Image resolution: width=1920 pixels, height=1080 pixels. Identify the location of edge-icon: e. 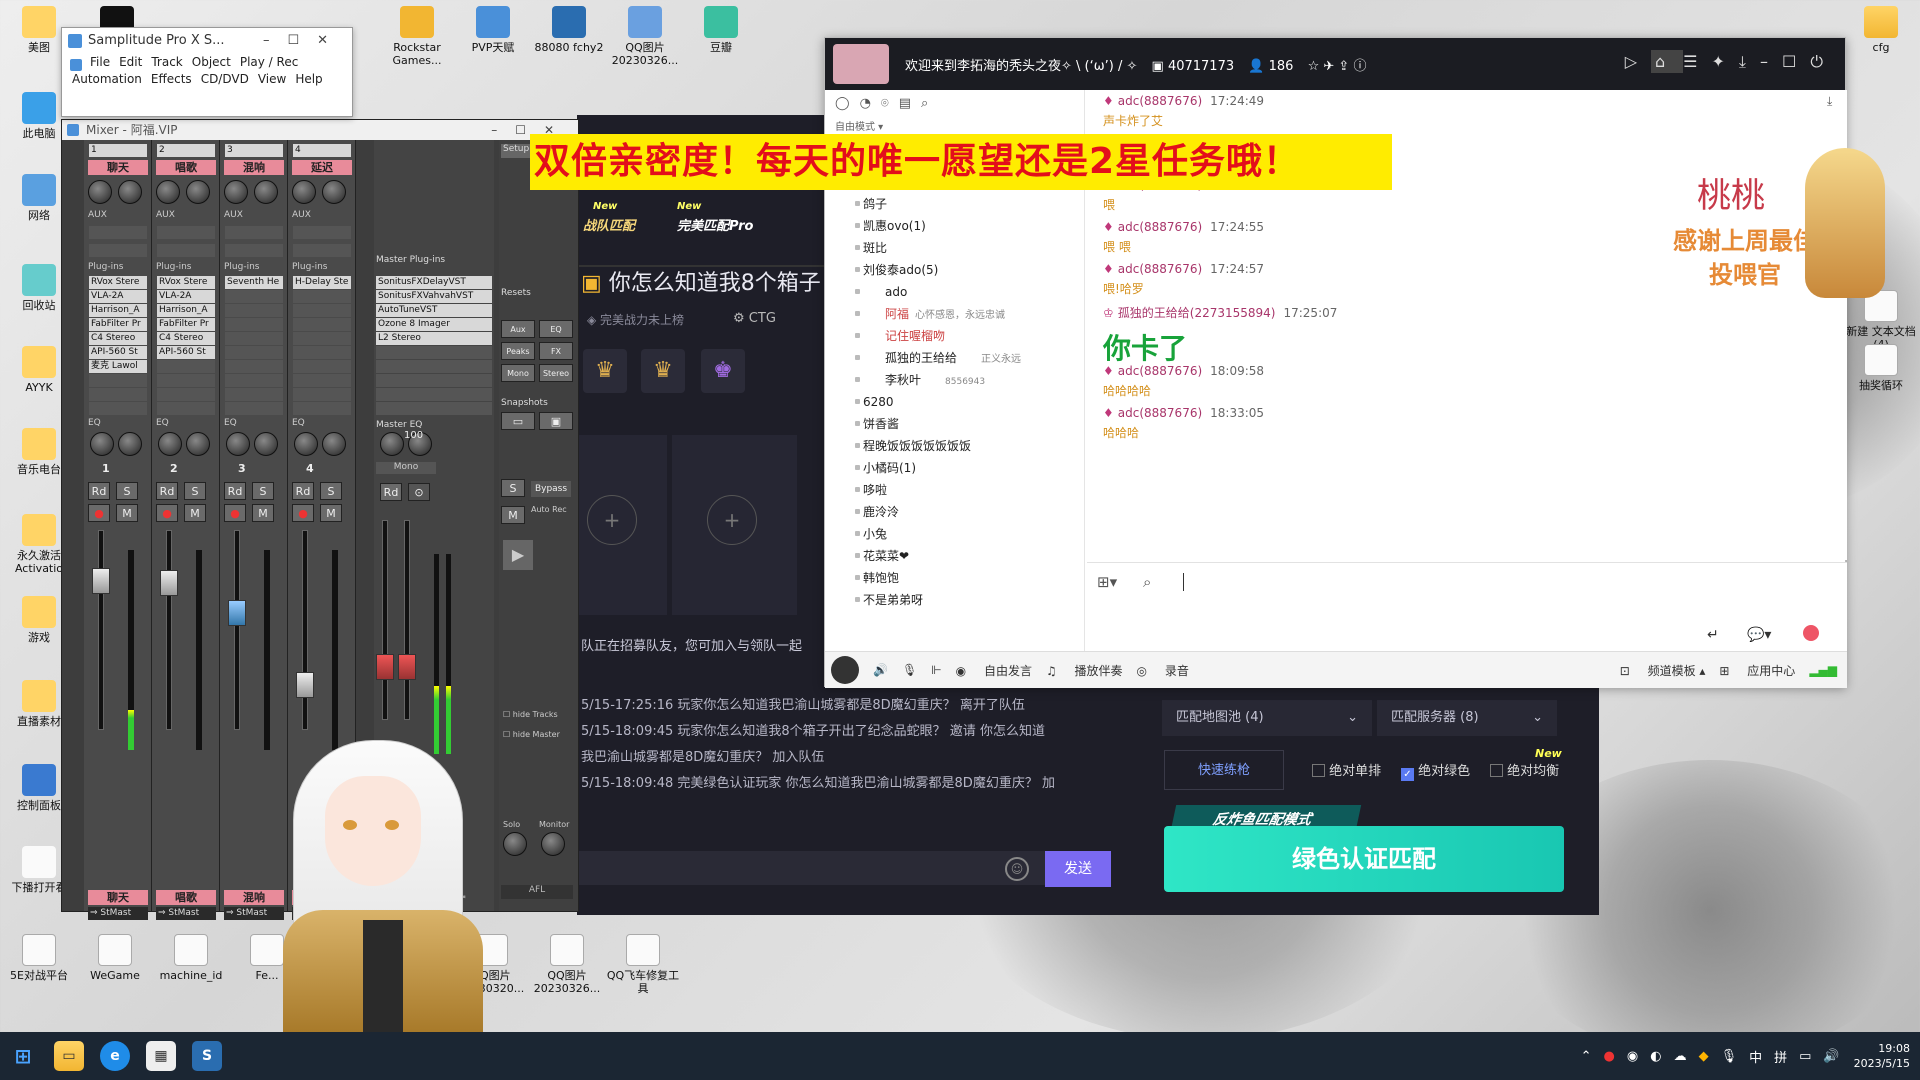
(115, 1056).